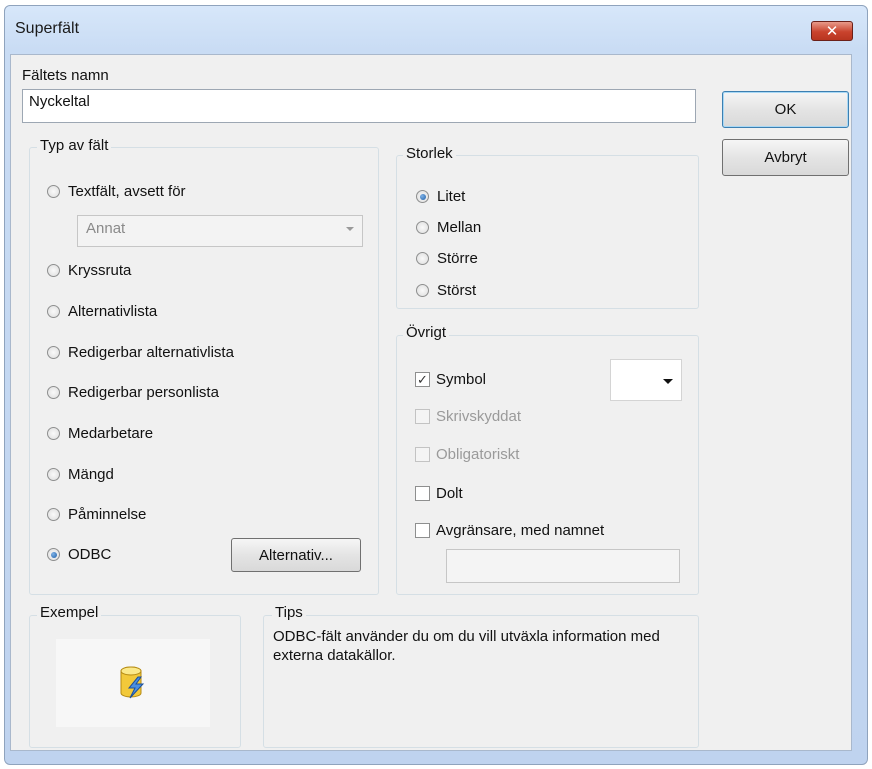 The image size is (872, 769). I want to click on check-label: Obligatoriskt, so click(478, 454).